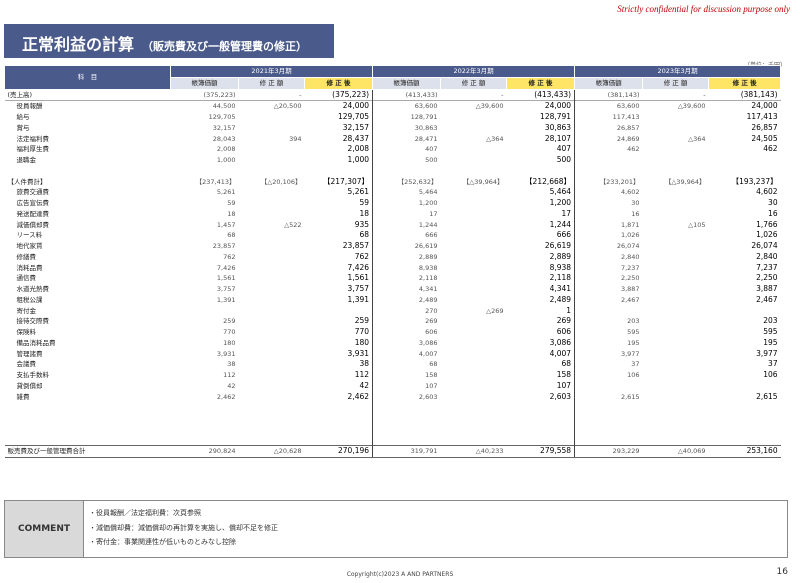 This screenshot has width=800, height=583. What do you see at coordinates (431, 385) in the screenshot?
I see `book-value-cell: 107` at bounding box center [431, 385].